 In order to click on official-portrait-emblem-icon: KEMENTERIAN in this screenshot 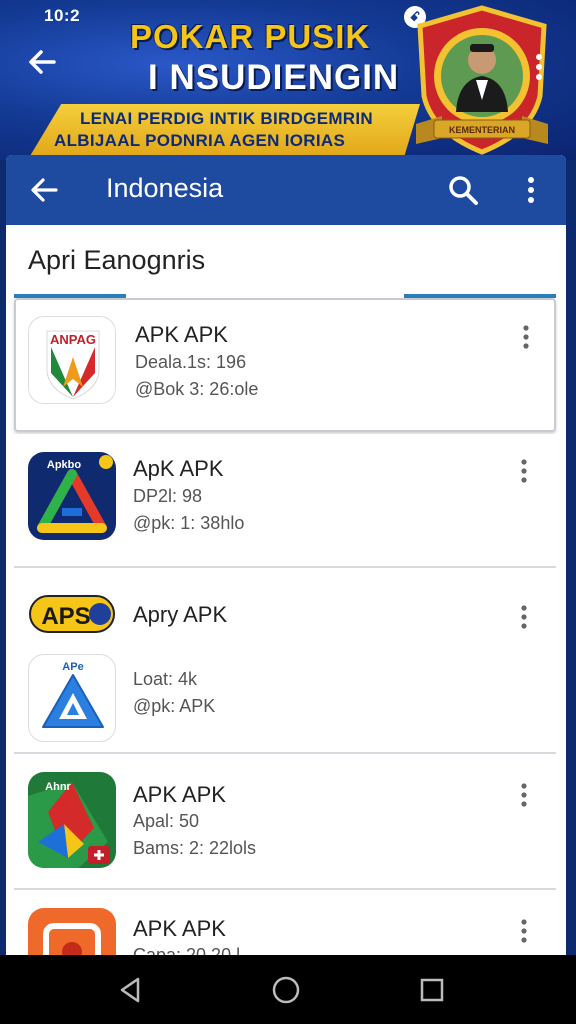, I will do `click(482, 80)`.